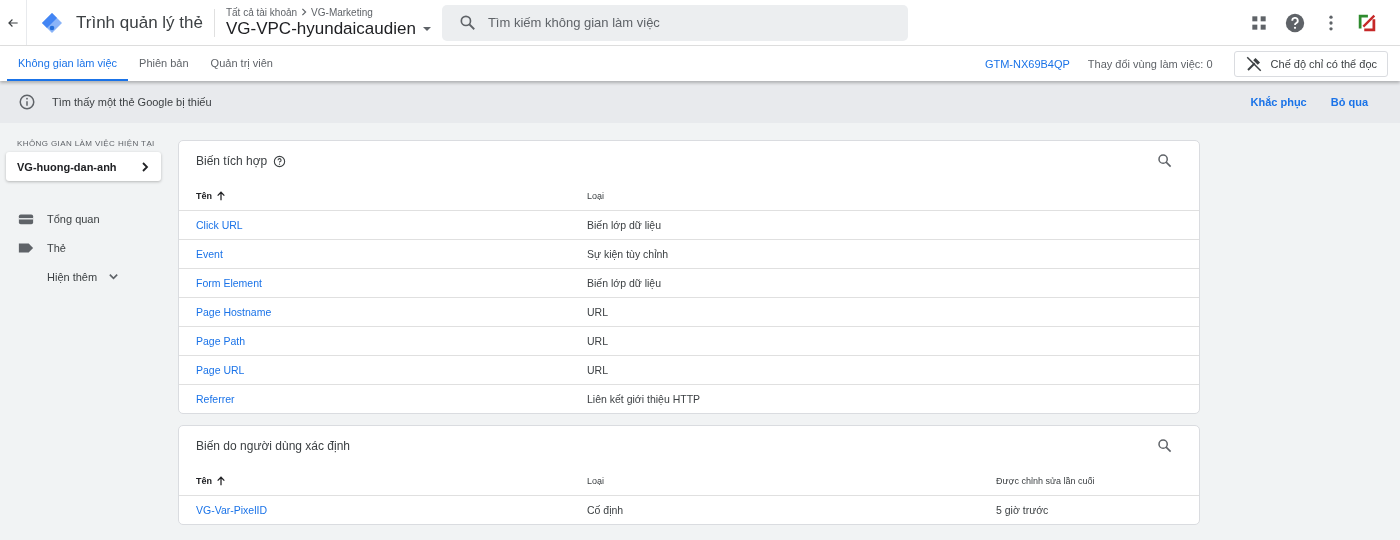 The height and width of the screenshot is (540, 1400). I want to click on help-icon, so click(1295, 22).